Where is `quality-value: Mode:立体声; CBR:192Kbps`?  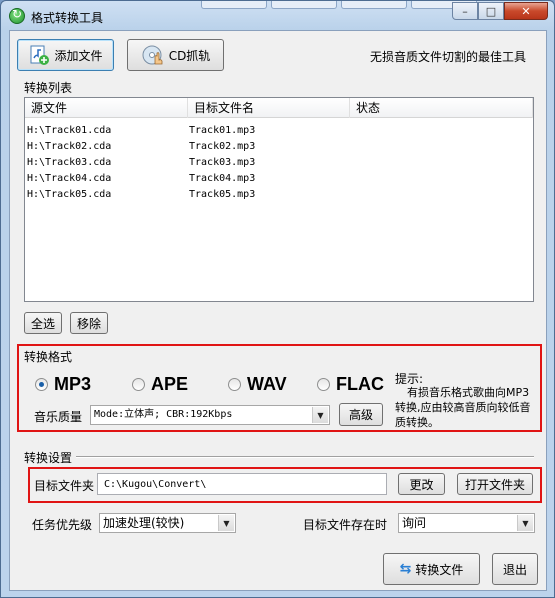 quality-value: Mode:立体声; CBR:192Kbps is located at coordinates (163, 414).